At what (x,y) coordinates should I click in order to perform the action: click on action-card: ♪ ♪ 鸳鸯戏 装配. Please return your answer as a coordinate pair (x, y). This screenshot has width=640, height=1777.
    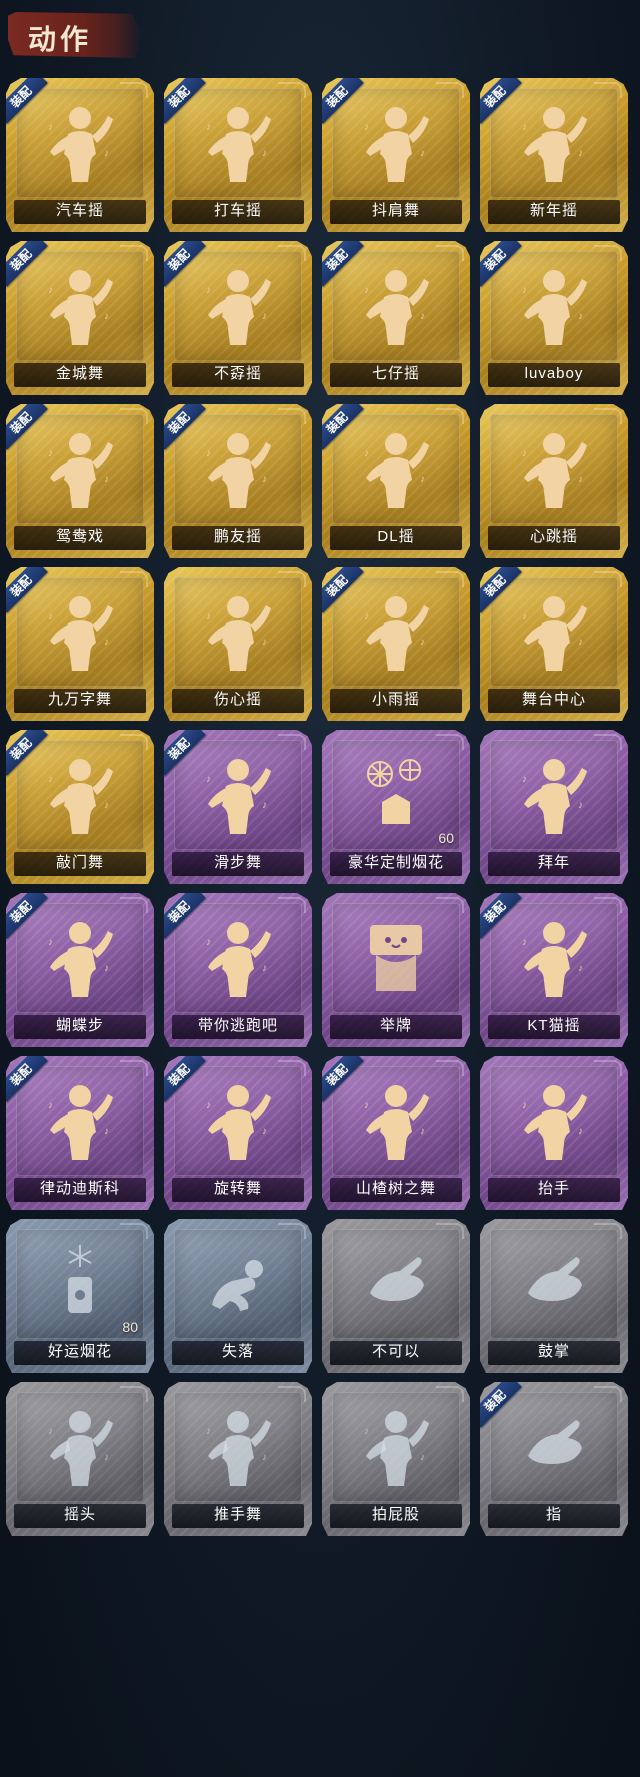
    Looking at the image, I should click on (80, 481).